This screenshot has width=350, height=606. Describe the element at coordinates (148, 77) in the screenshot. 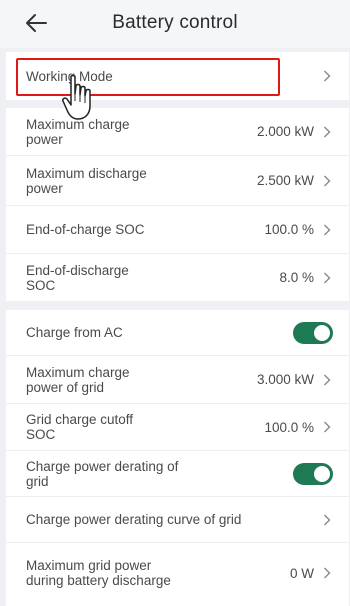

I see `working-mode-highlight-box` at that location.